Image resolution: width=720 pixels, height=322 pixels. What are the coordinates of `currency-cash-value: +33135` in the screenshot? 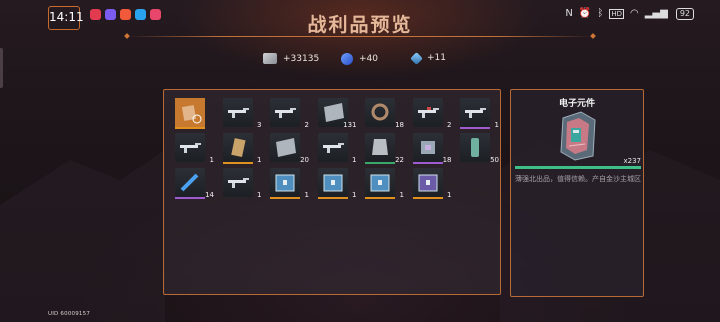 It's located at (301, 58).